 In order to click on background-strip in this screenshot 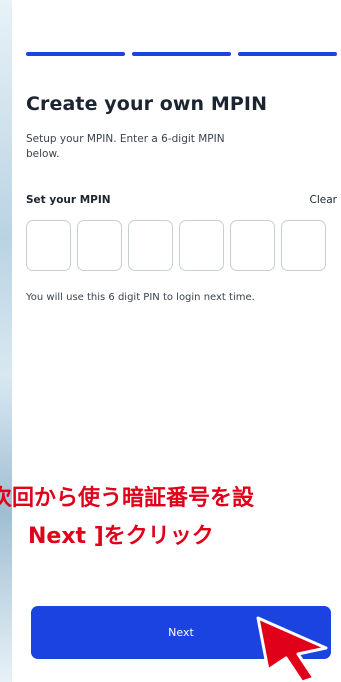, I will do `click(6, 341)`.